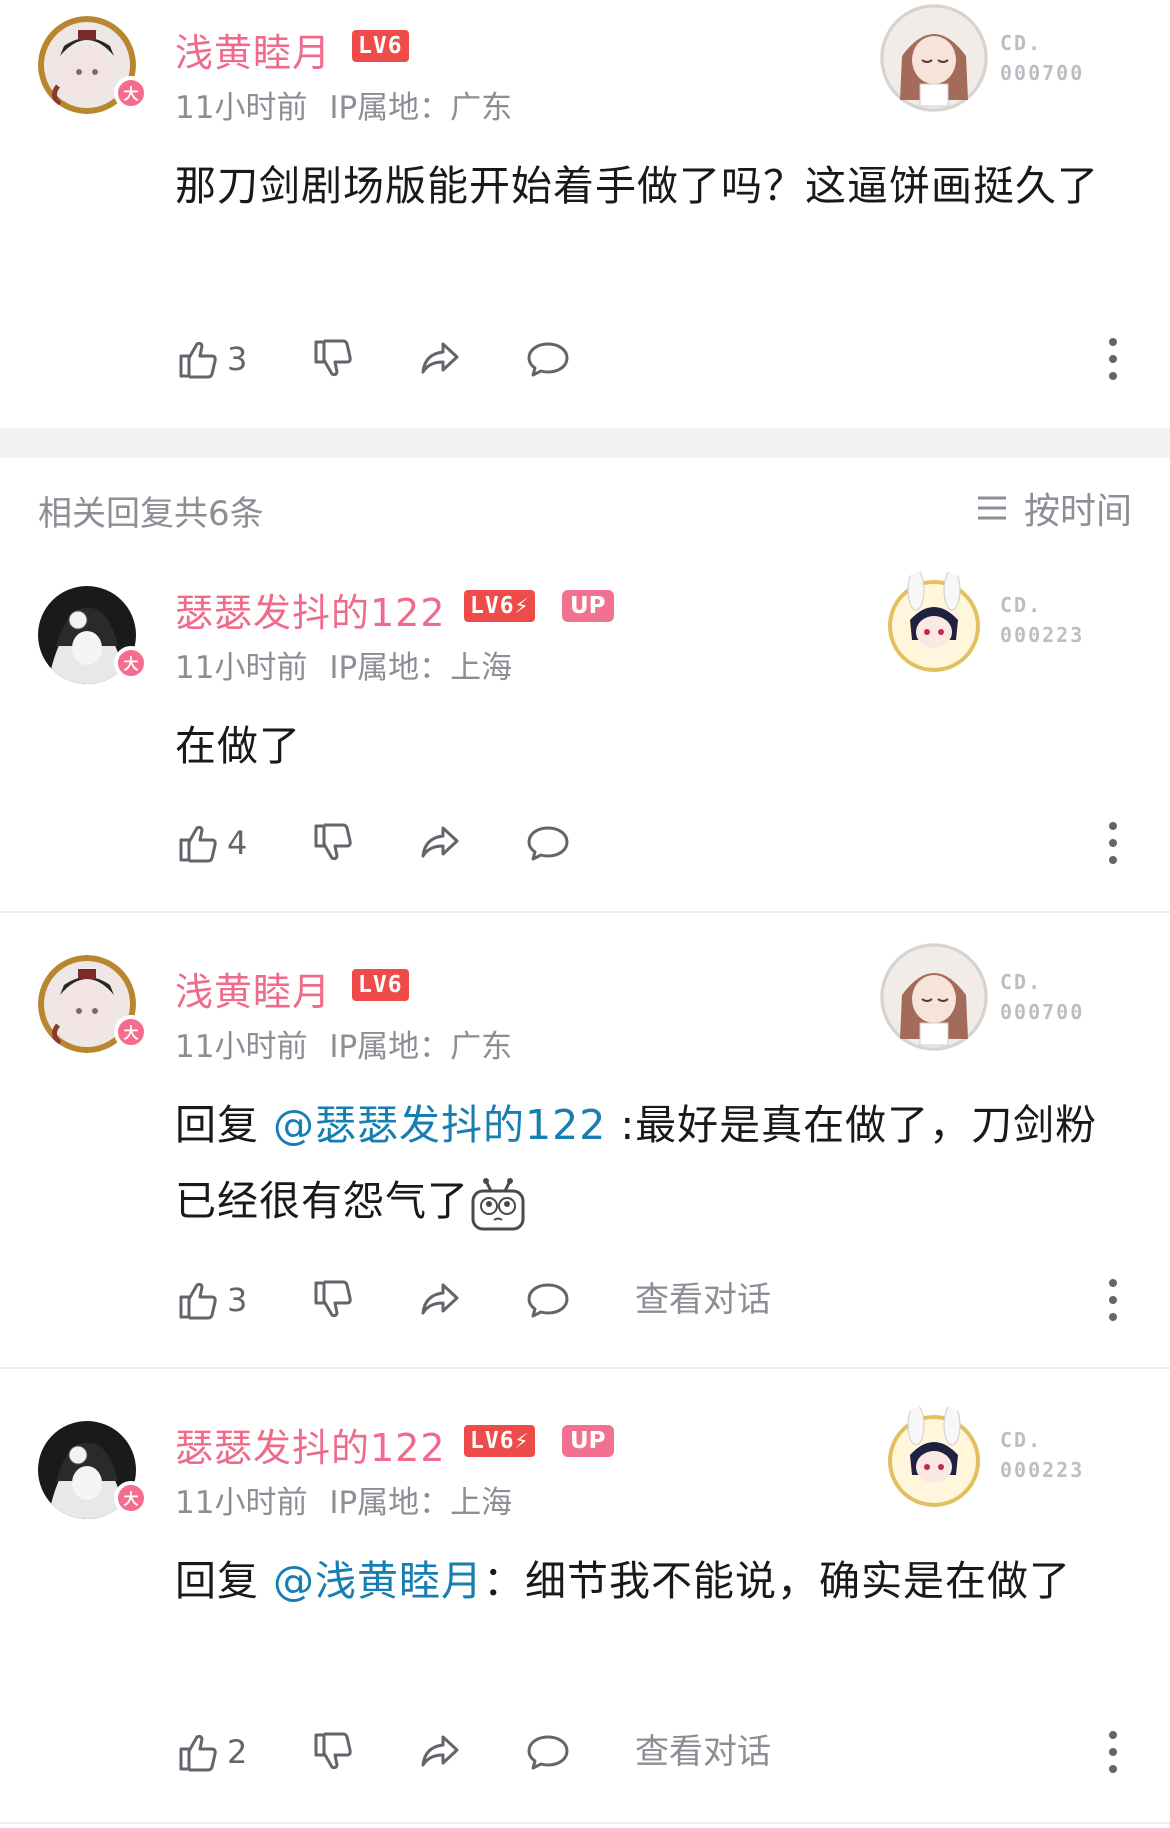 This screenshot has width=1170, height=1828. Describe the element at coordinates (237, 1752) in the screenshot. I see `like-count: 2` at that location.